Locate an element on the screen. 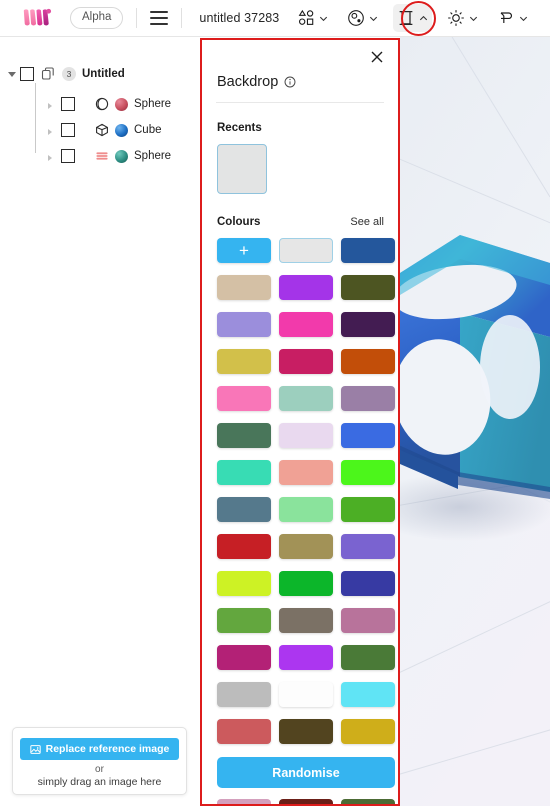 This screenshot has width=550, height=806. image-icon is located at coordinates (35, 749).